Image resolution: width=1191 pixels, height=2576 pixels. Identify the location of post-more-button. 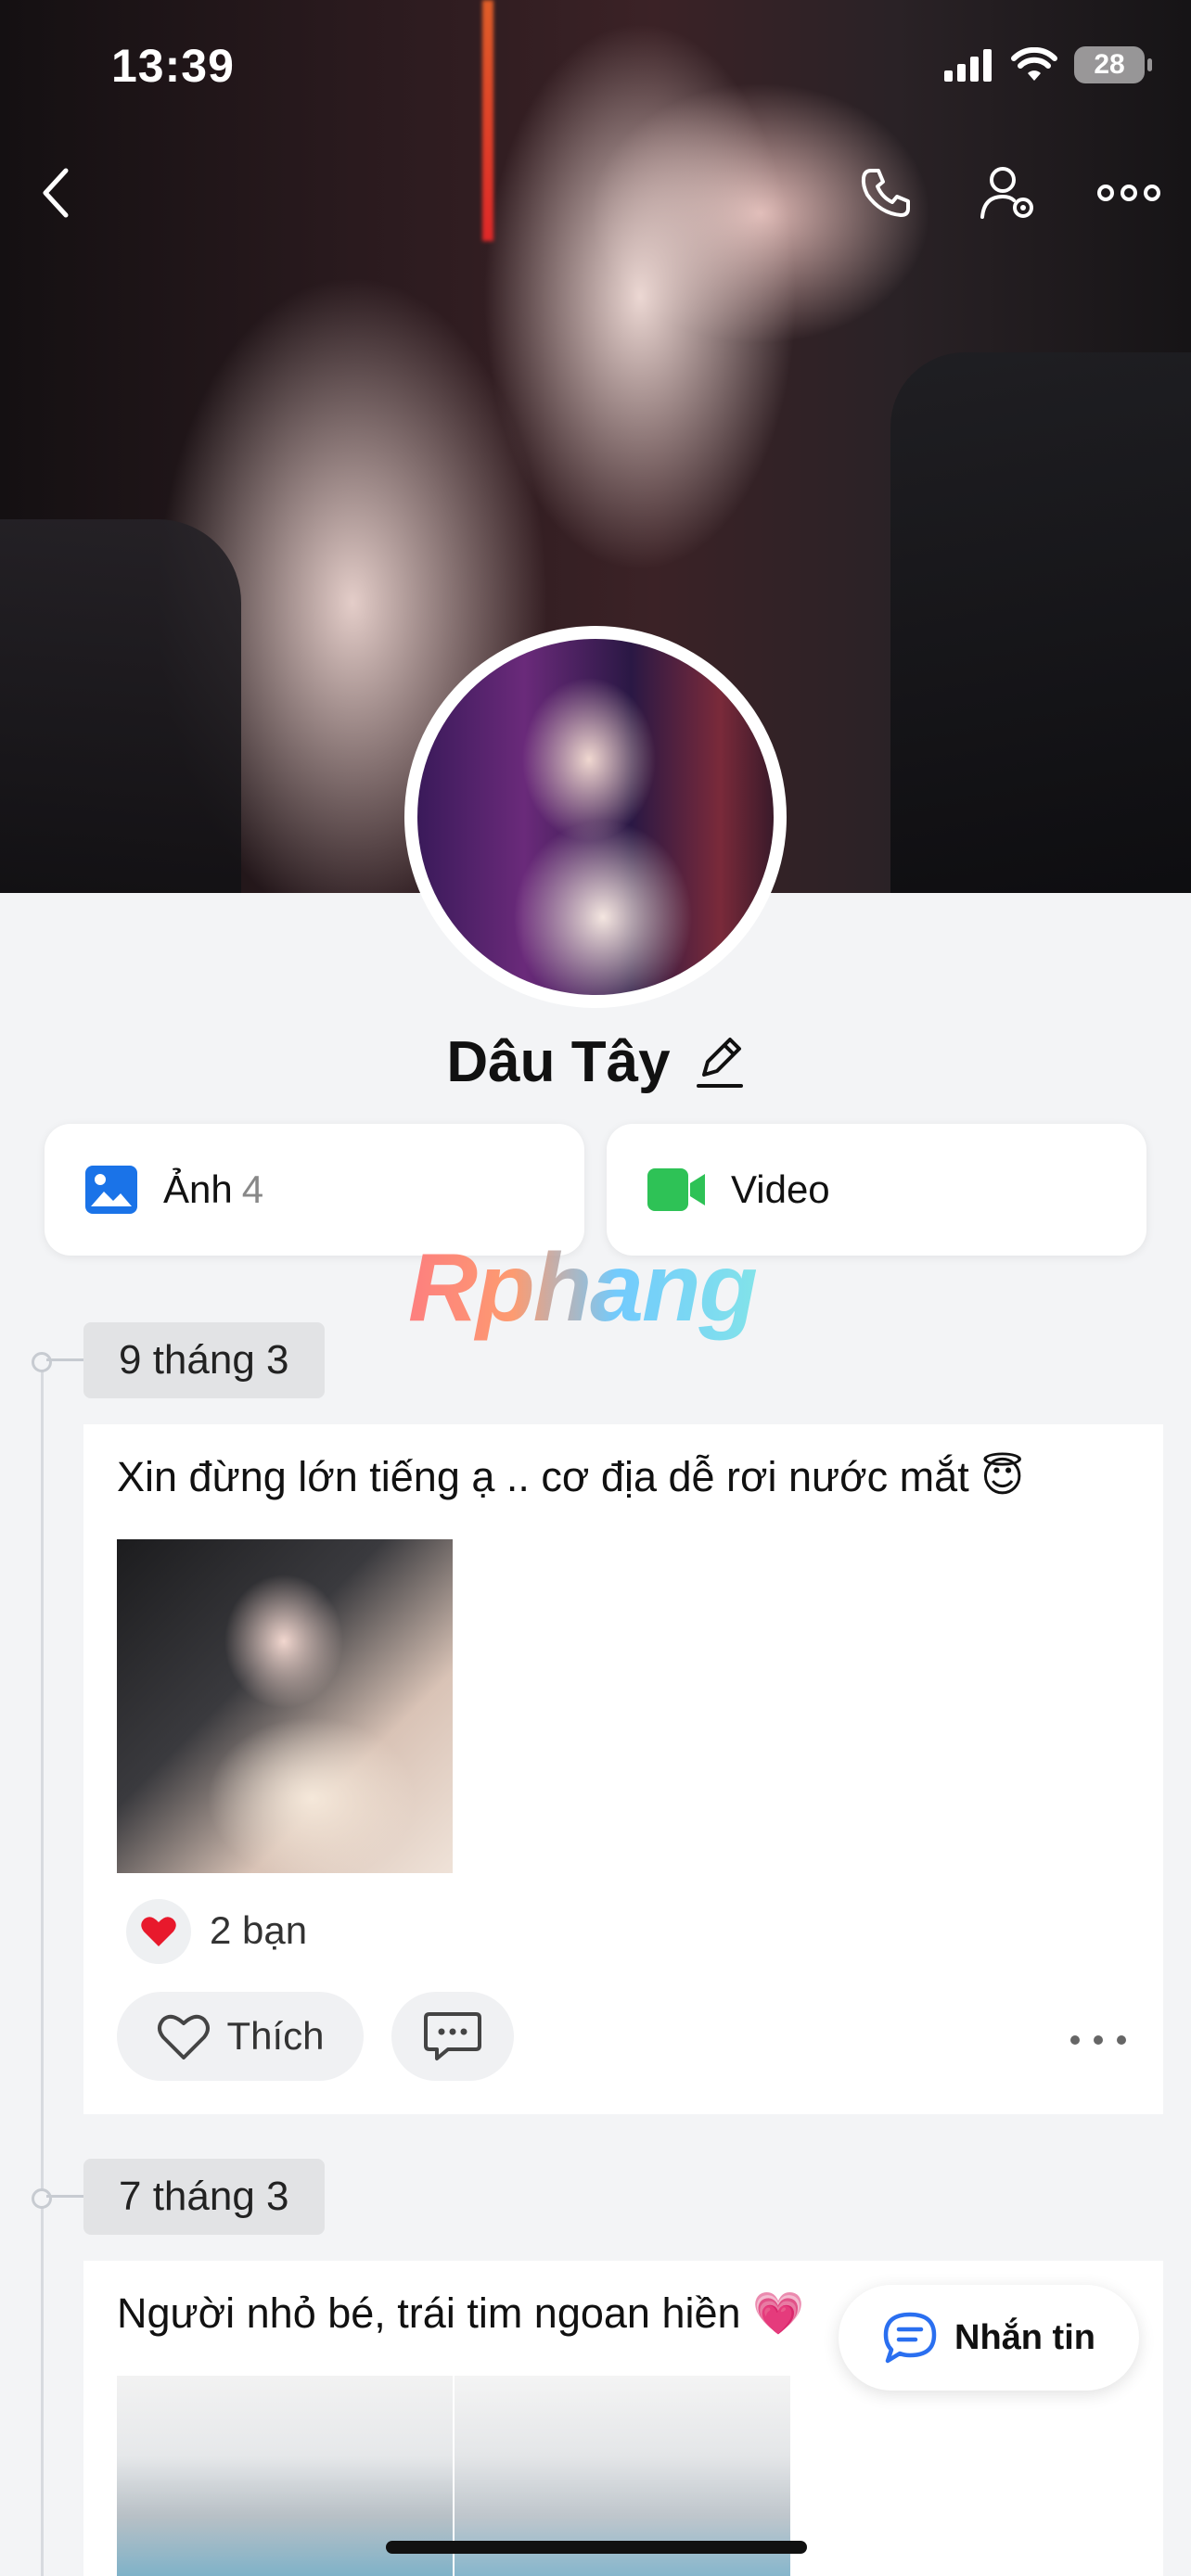
(1098, 2040).